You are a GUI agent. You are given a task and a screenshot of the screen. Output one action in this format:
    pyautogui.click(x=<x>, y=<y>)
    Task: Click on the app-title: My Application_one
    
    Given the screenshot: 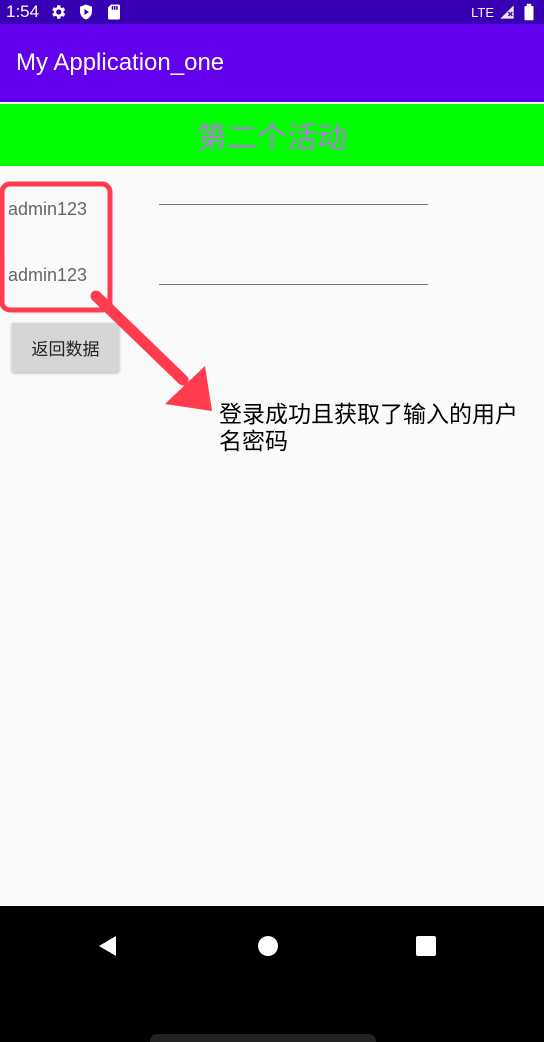 What is the action you would take?
    pyautogui.click(x=120, y=62)
    